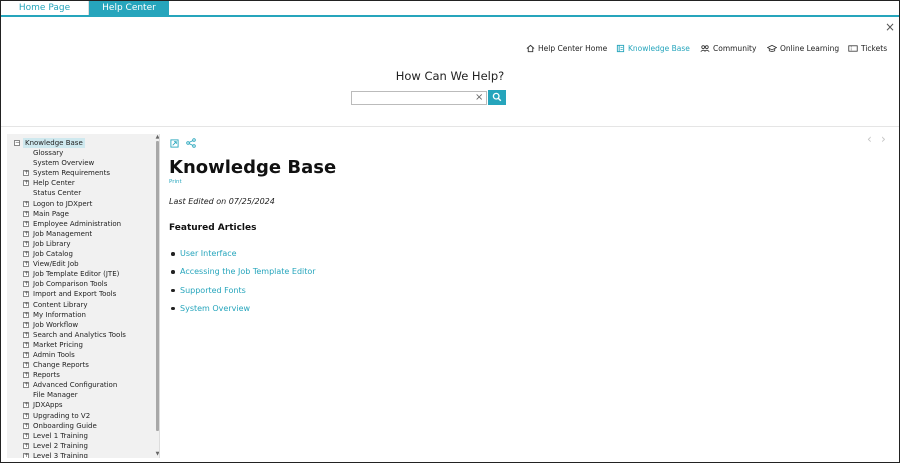 This screenshot has width=900, height=463. Describe the element at coordinates (56, 324) in the screenshot. I see `tree-item-label: Job Workflow` at that location.